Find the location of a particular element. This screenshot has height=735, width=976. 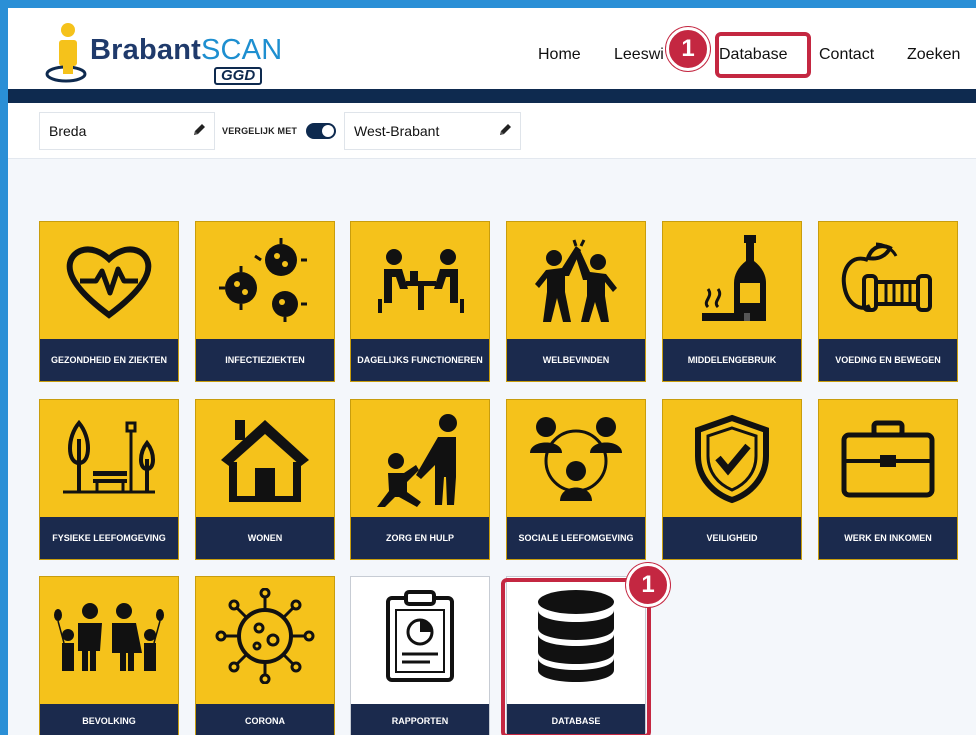

tile-label: BEVOLKING is located at coordinates (109, 719).